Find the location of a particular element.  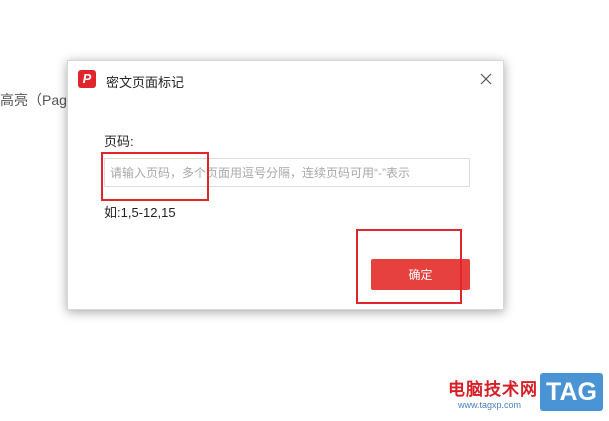

page-number-label: 页码: is located at coordinates (119, 141).